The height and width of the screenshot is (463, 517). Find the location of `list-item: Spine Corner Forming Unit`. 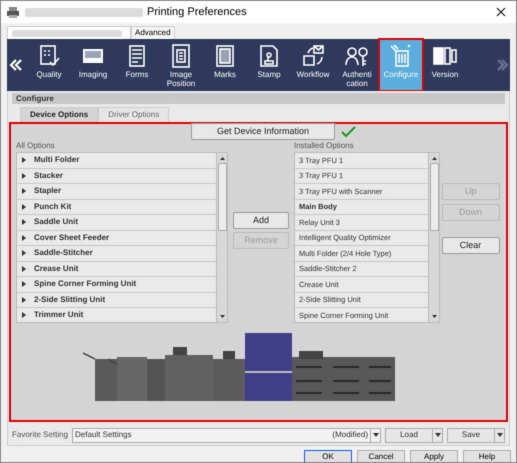

list-item: Spine Corner Forming Unit is located at coordinates (116, 284).